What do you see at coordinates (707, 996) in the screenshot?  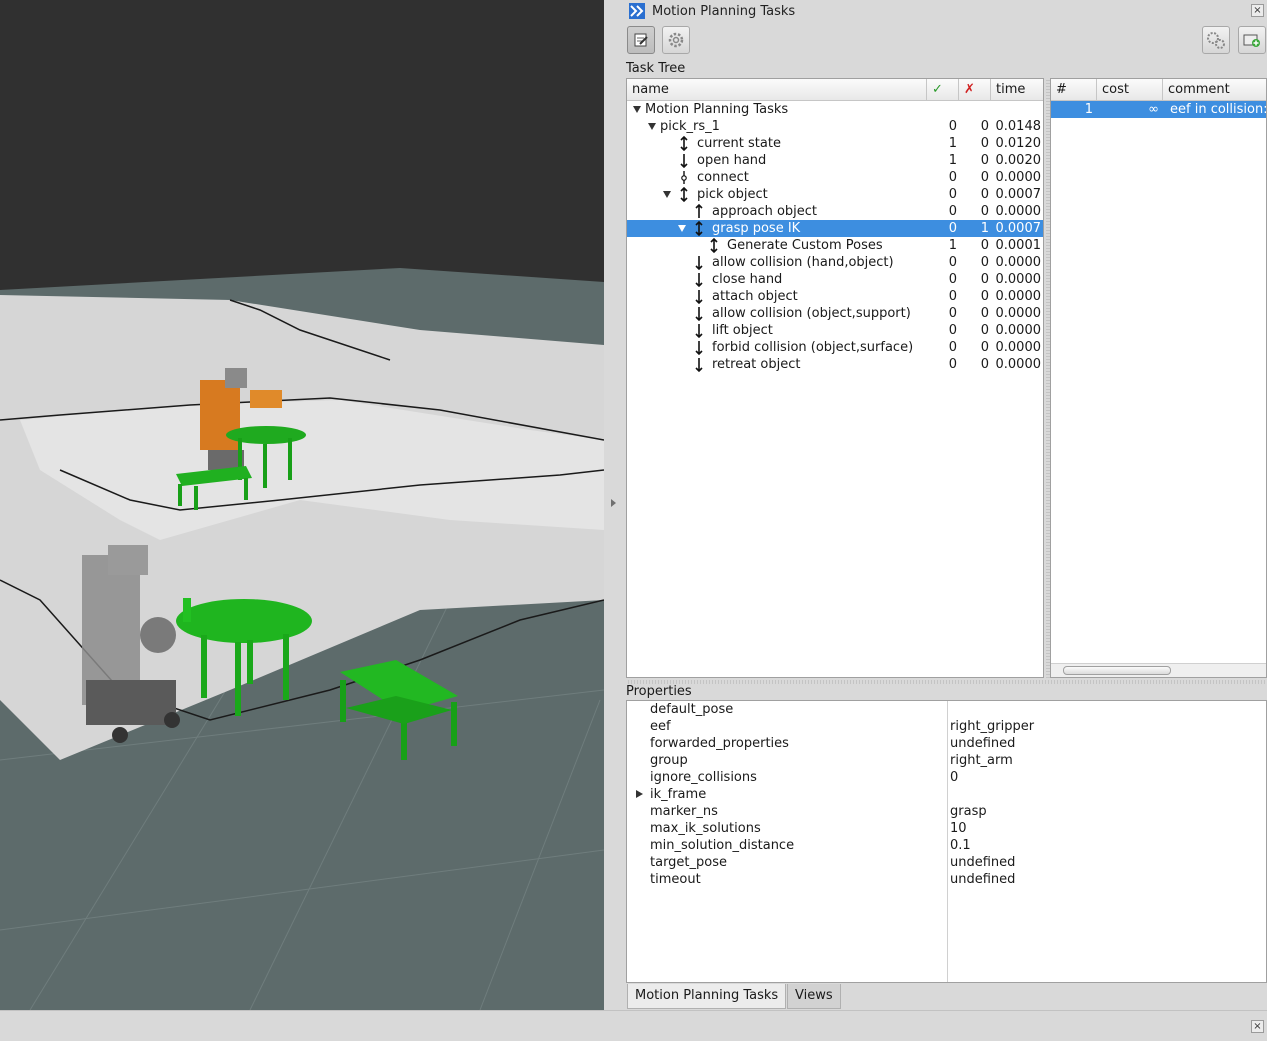 I see `tab-motion-planning-tasks: Motion Planning Tasks` at bounding box center [707, 996].